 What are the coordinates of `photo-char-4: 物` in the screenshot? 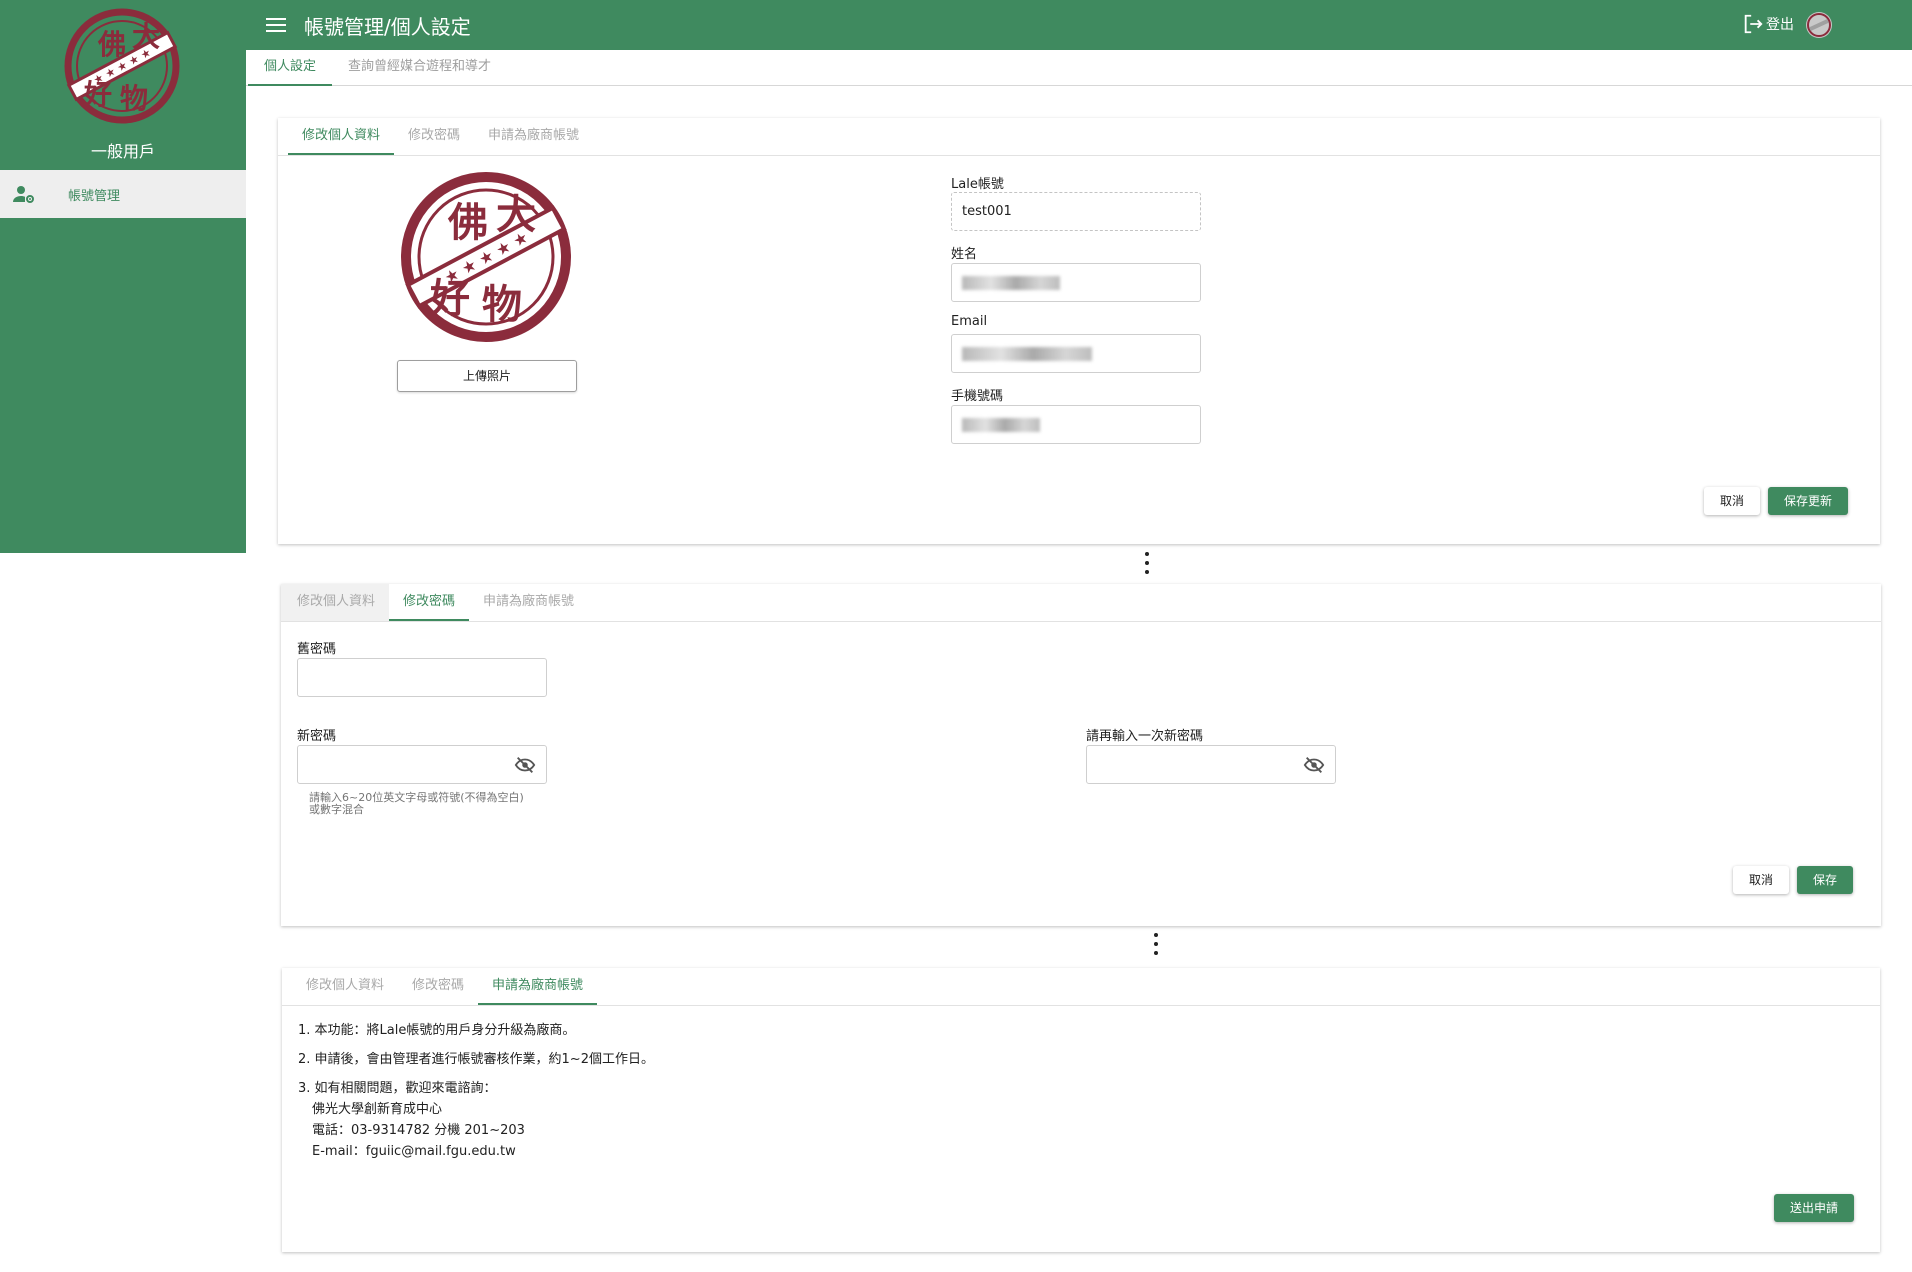 It's located at (502, 304).